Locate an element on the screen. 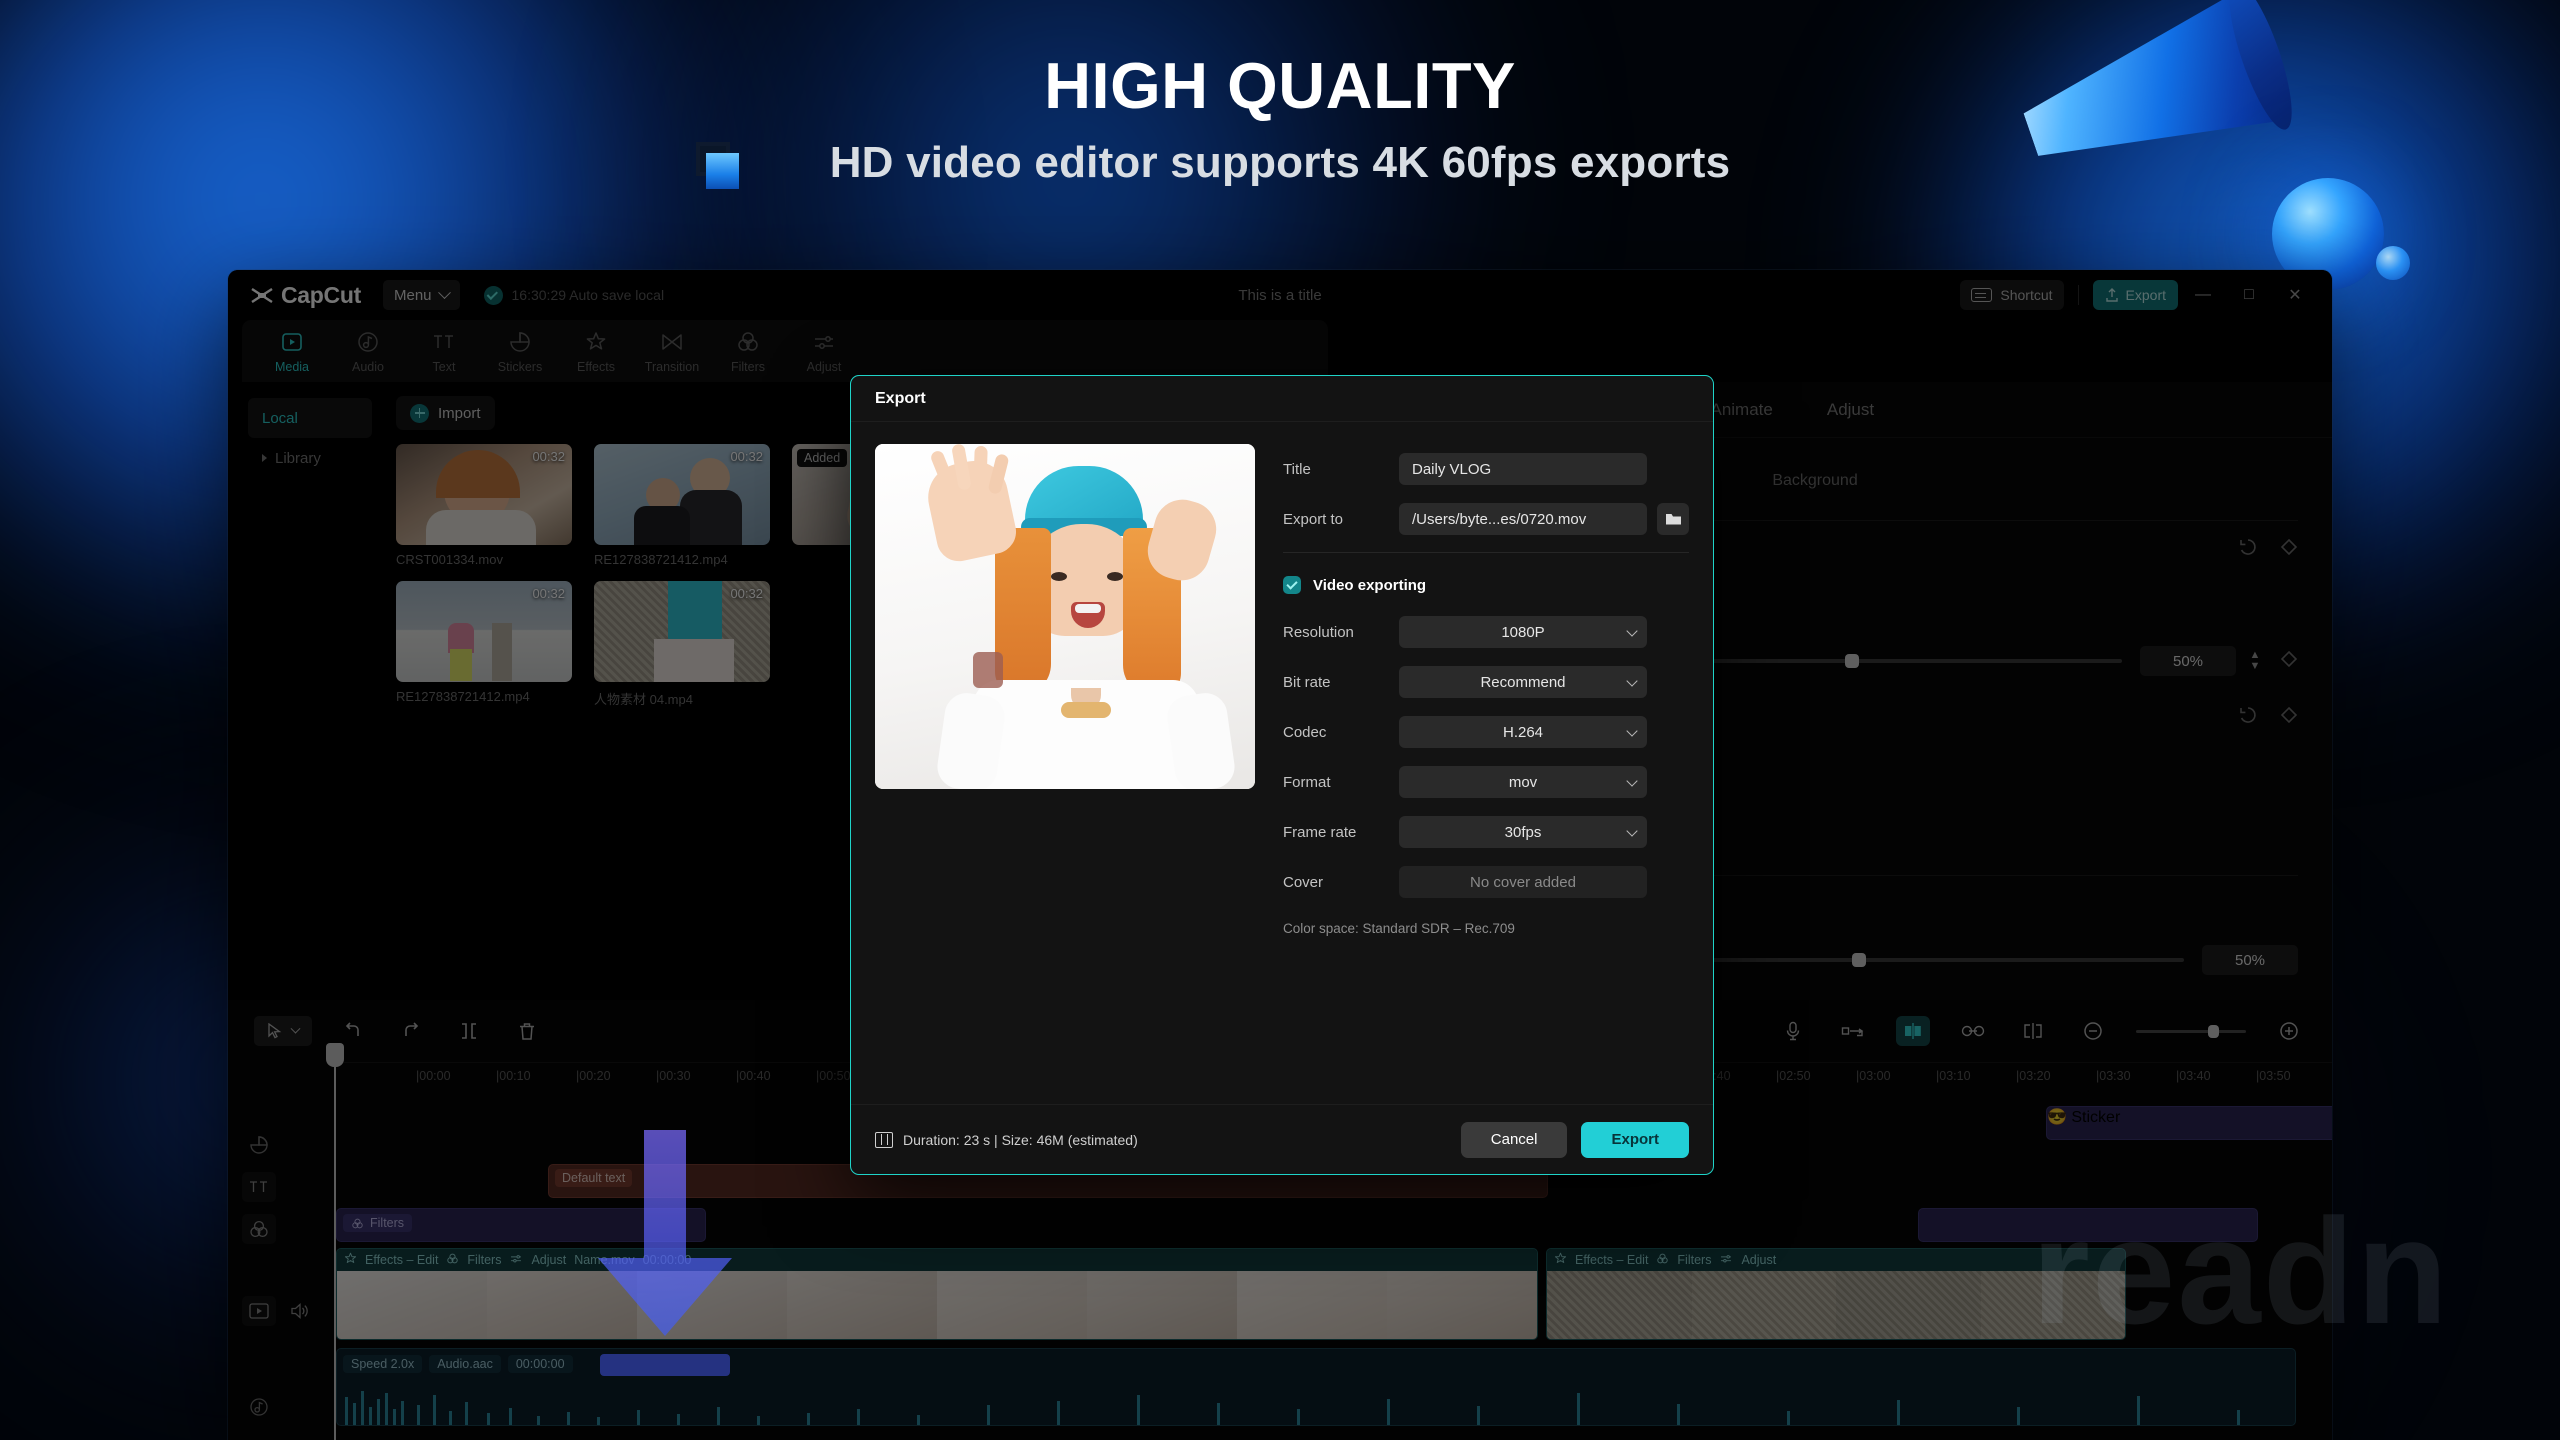  title-input: Daily VLOG is located at coordinates (1523, 469).